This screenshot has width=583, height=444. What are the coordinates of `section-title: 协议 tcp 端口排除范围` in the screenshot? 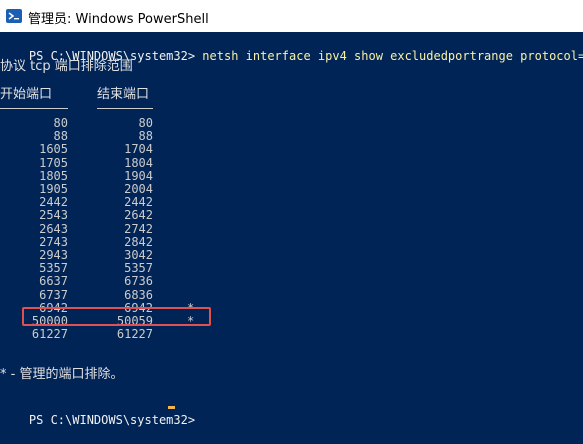 It's located at (66, 66).